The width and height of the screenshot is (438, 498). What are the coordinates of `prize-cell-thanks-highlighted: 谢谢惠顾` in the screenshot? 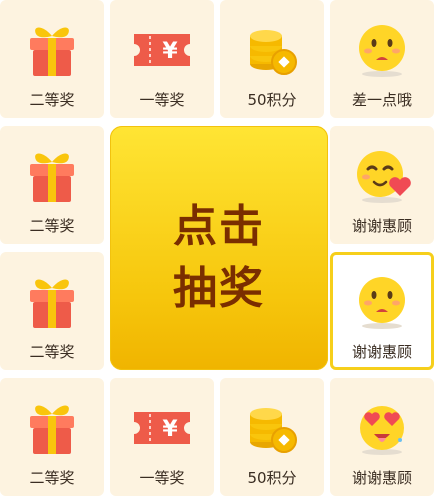 It's located at (382, 311).